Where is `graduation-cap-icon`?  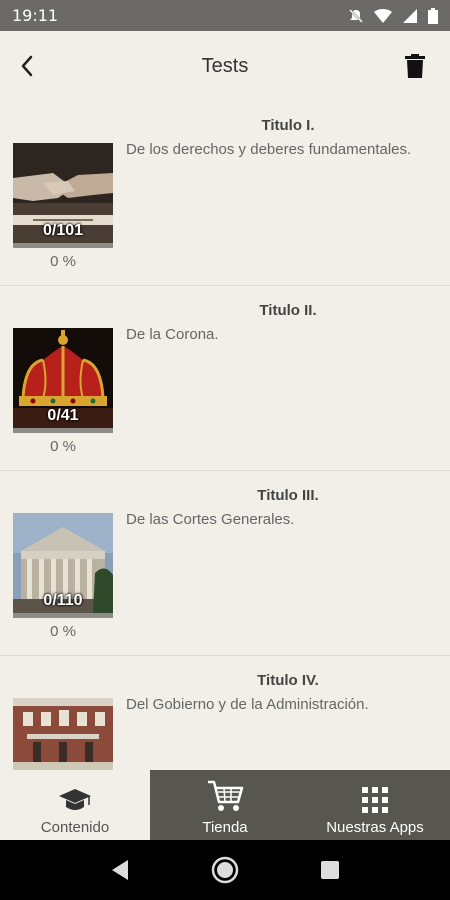
graduation-cap-icon is located at coordinates (75, 799).